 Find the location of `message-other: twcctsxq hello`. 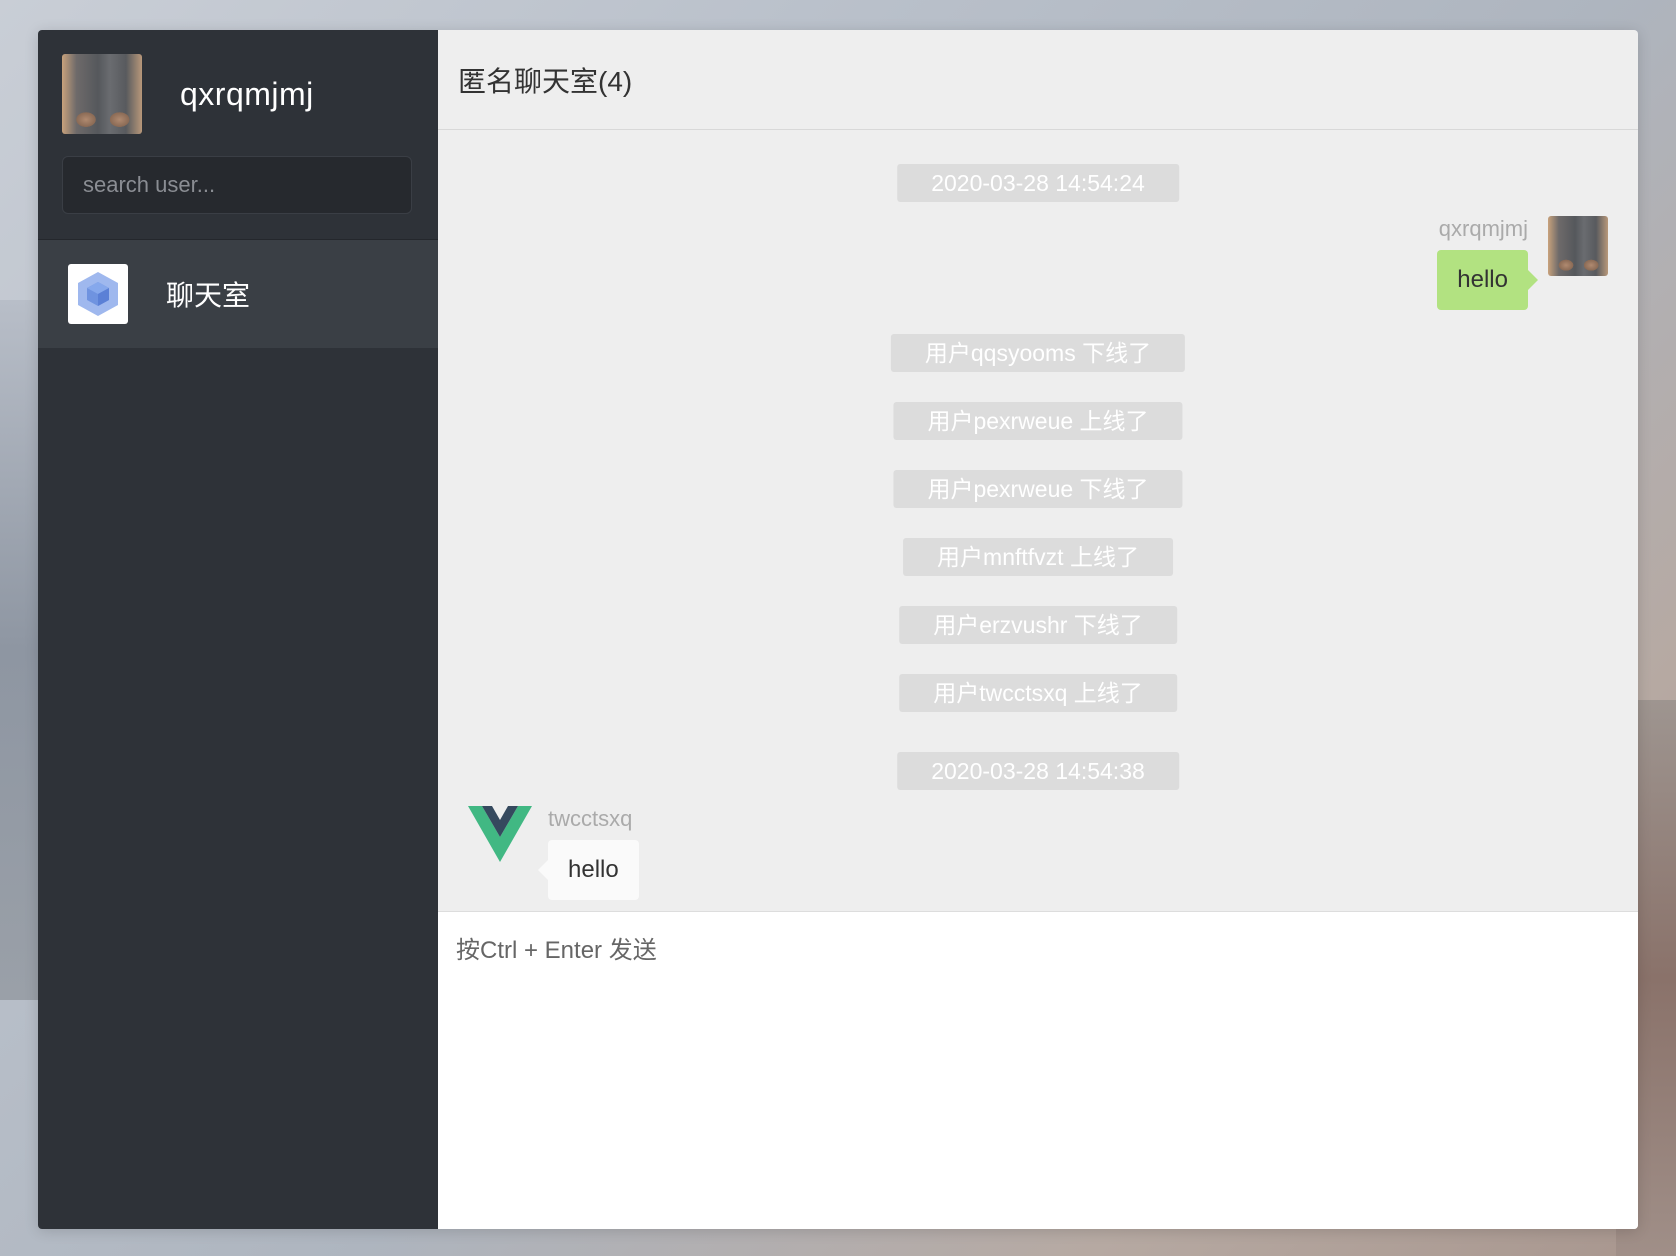

message-other: twcctsxq hello is located at coordinates (553, 853).